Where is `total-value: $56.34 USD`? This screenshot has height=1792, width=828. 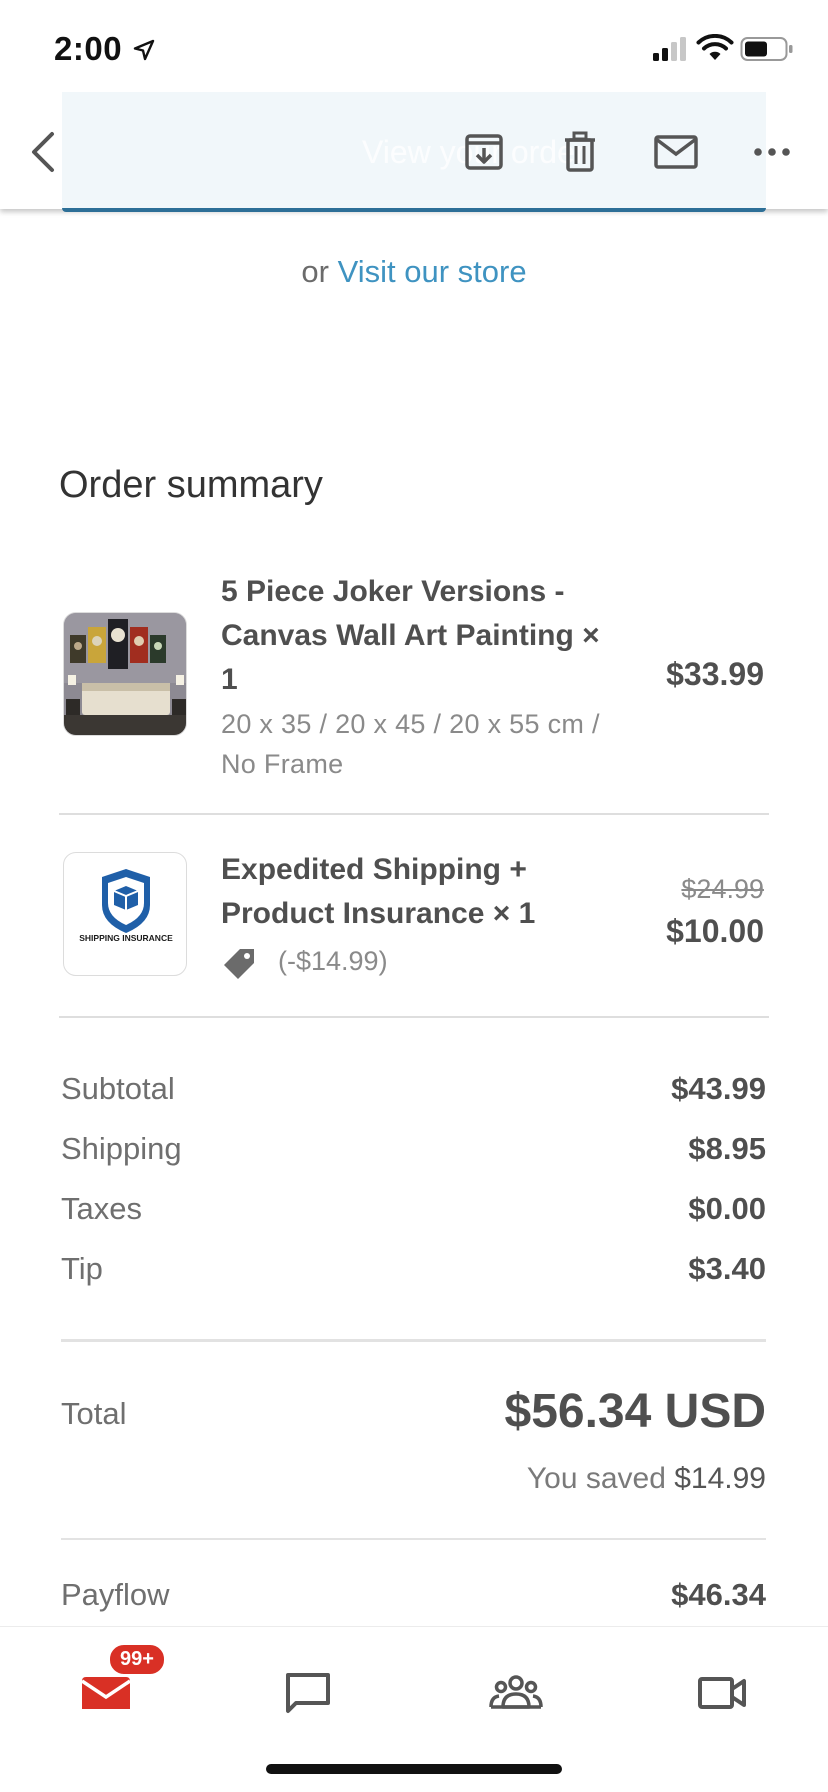 total-value: $56.34 USD is located at coordinates (635, 1411).